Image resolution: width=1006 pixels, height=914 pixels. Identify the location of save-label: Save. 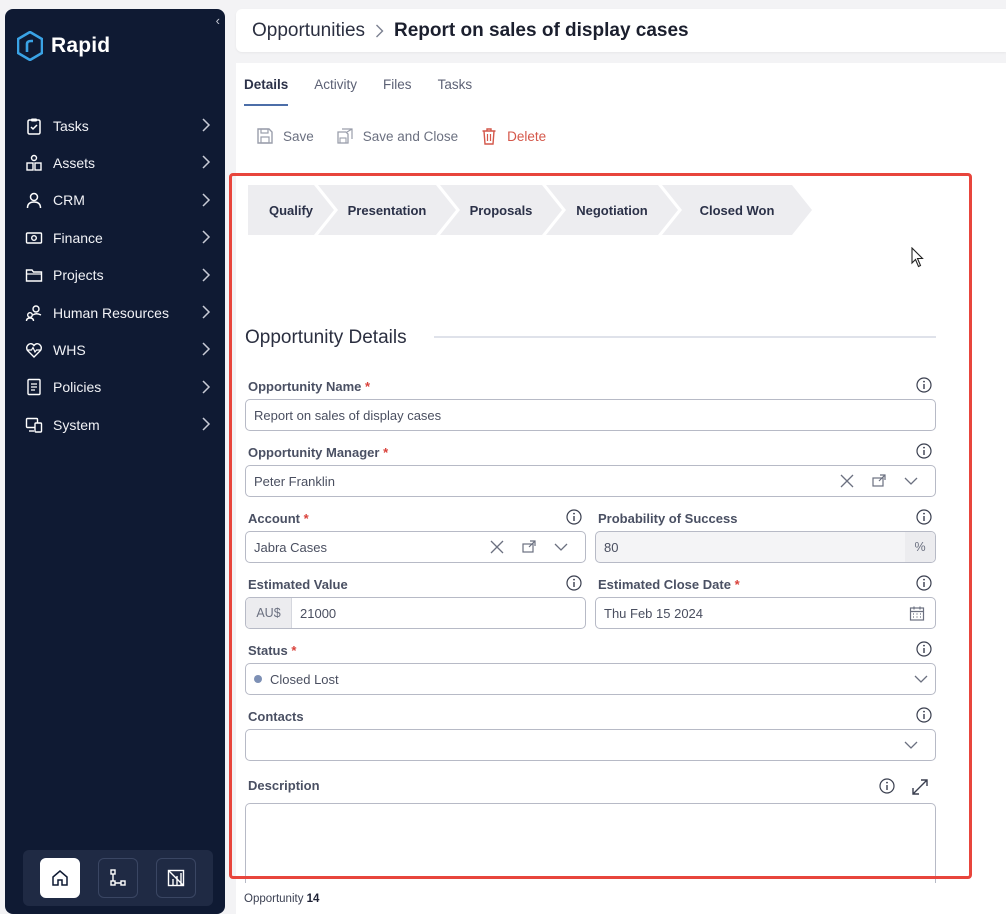
(298, 136).